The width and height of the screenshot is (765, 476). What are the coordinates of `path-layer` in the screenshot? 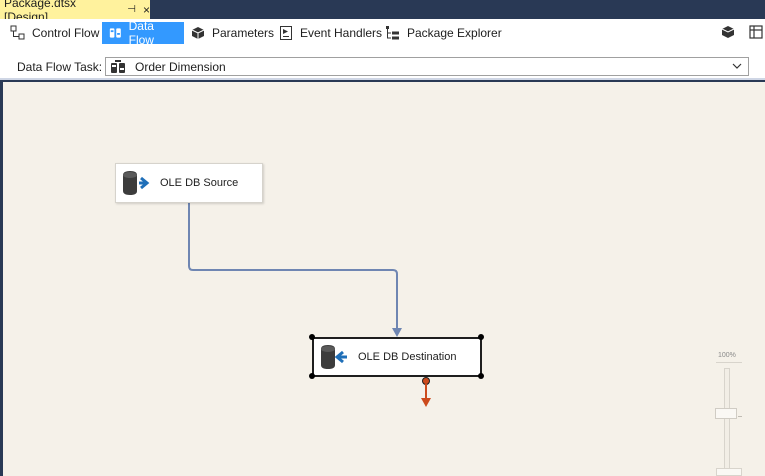 It's located at (309, 305).